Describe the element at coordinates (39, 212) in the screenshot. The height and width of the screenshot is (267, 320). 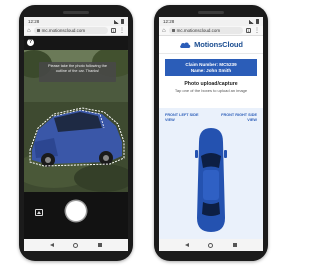
I see `gallery-icon` at that location.